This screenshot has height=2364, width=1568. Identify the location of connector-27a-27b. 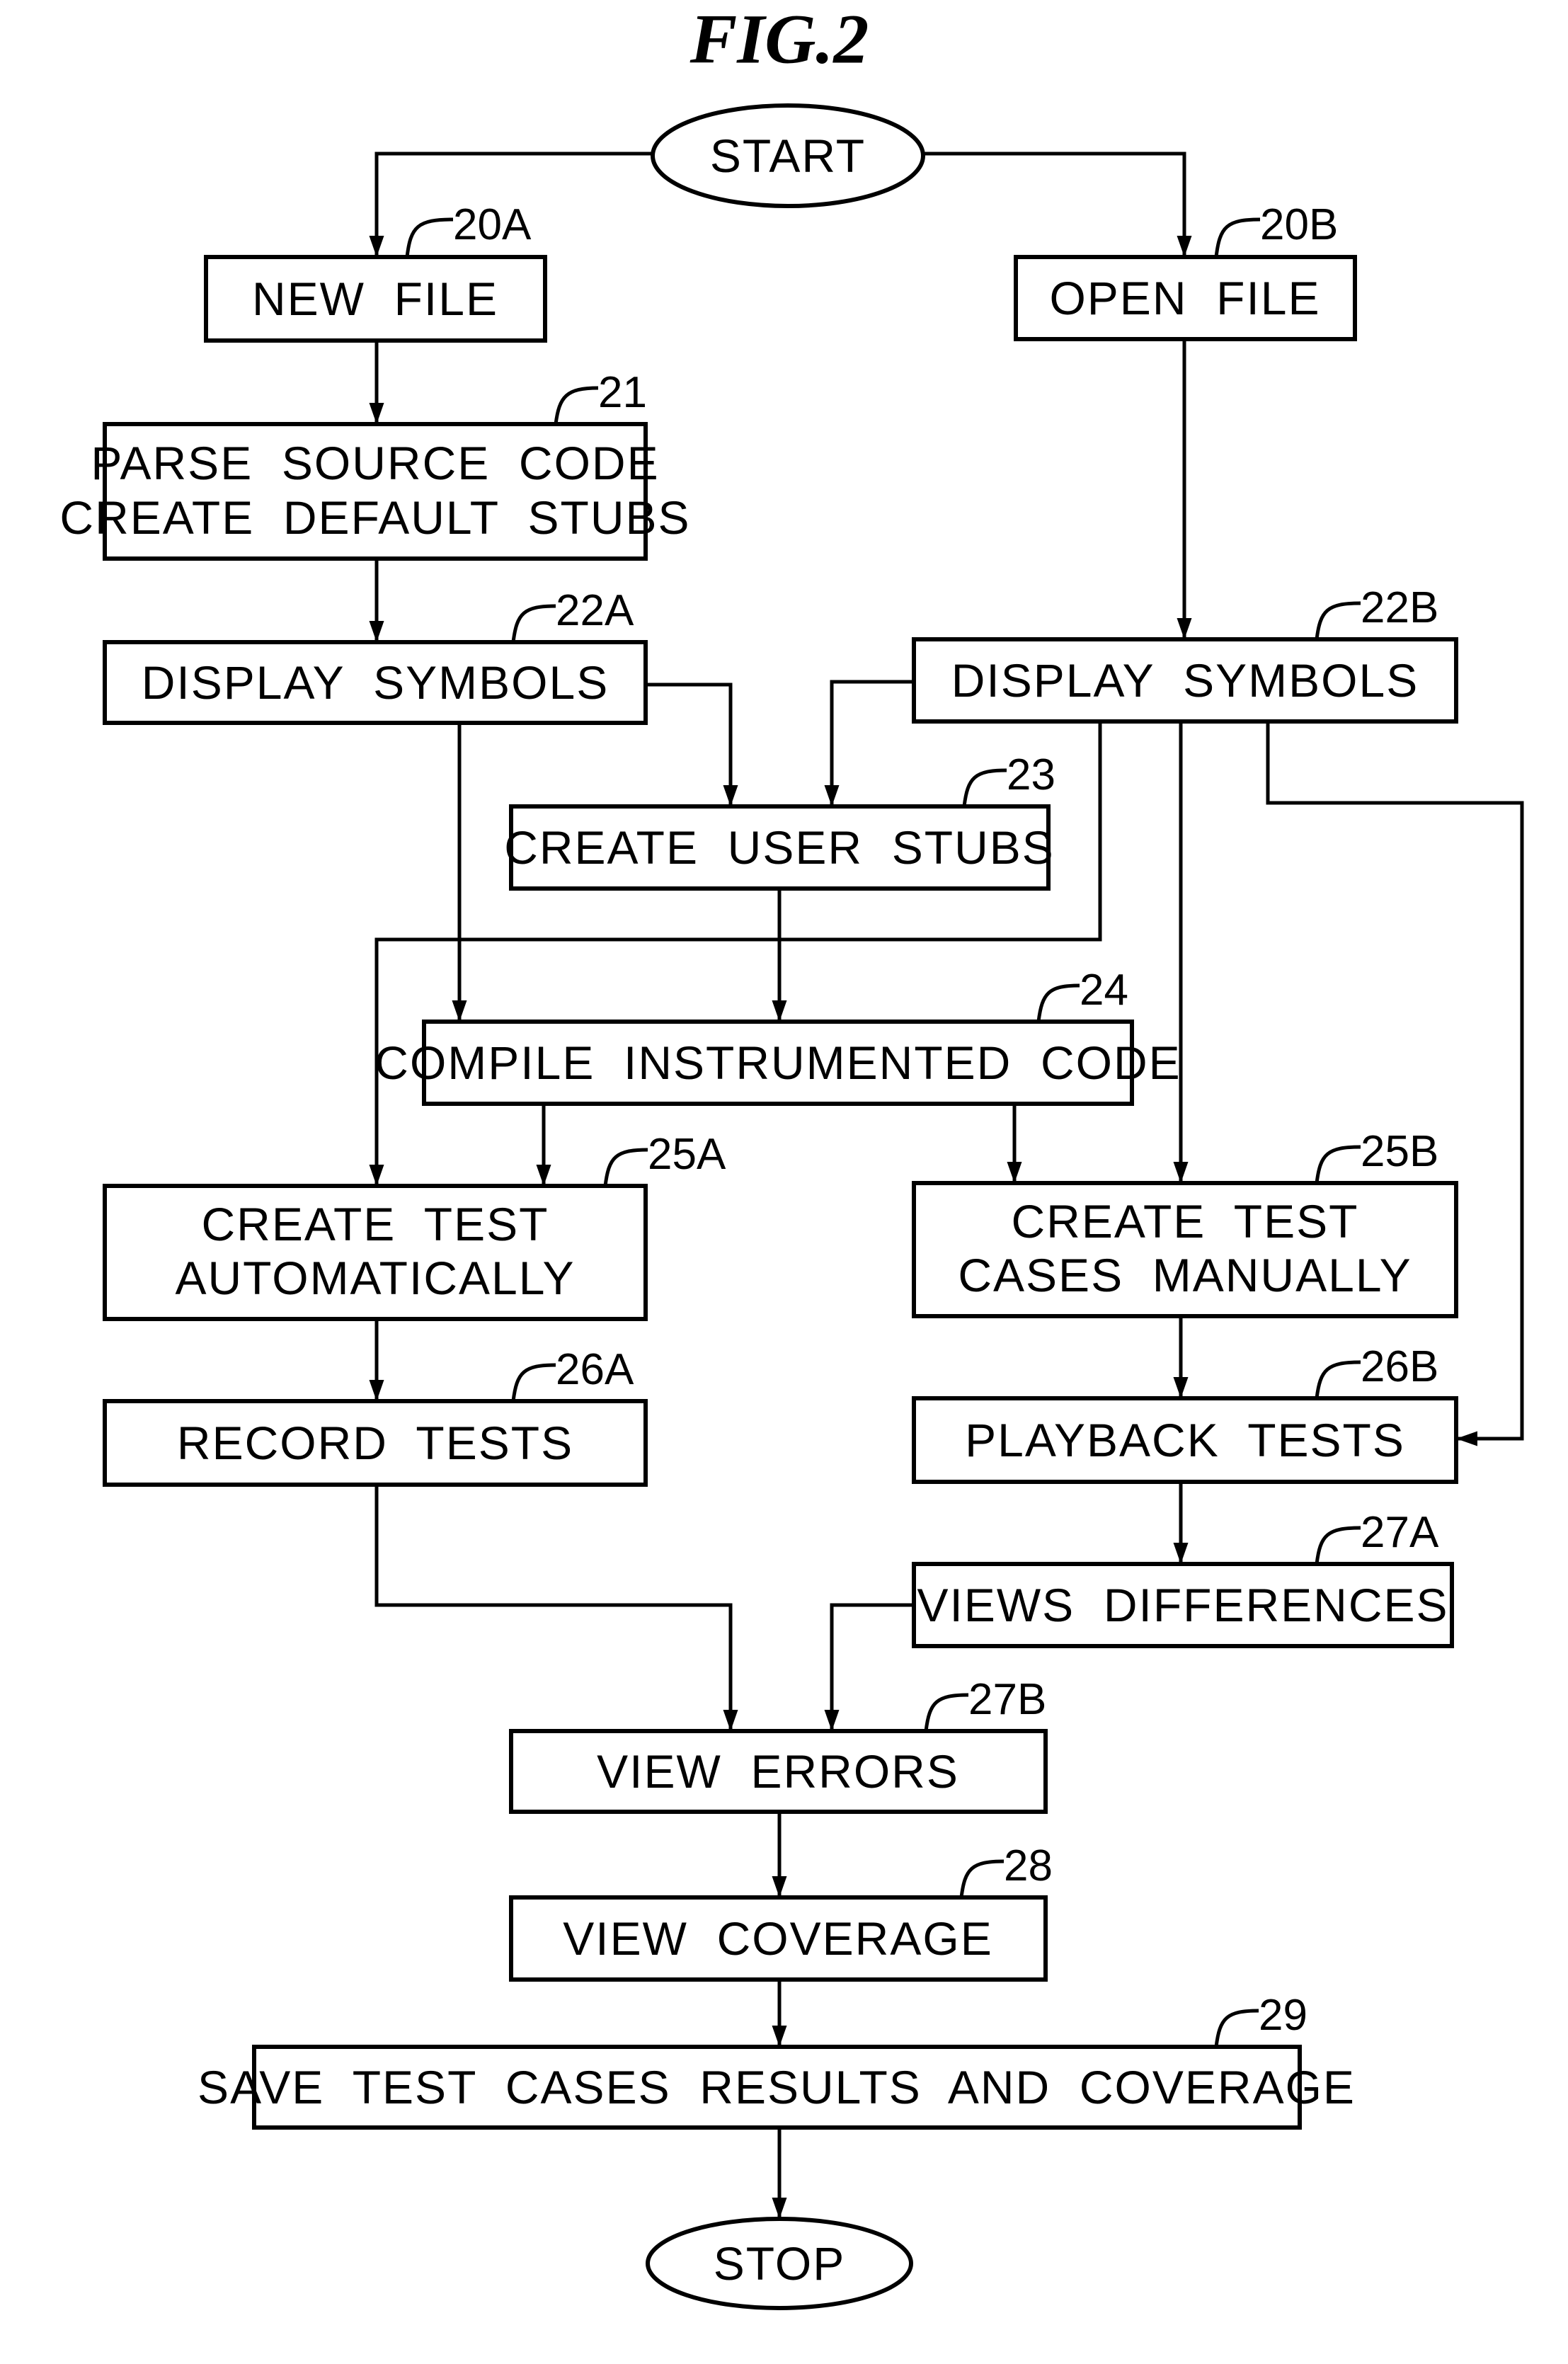
(869, 1667).